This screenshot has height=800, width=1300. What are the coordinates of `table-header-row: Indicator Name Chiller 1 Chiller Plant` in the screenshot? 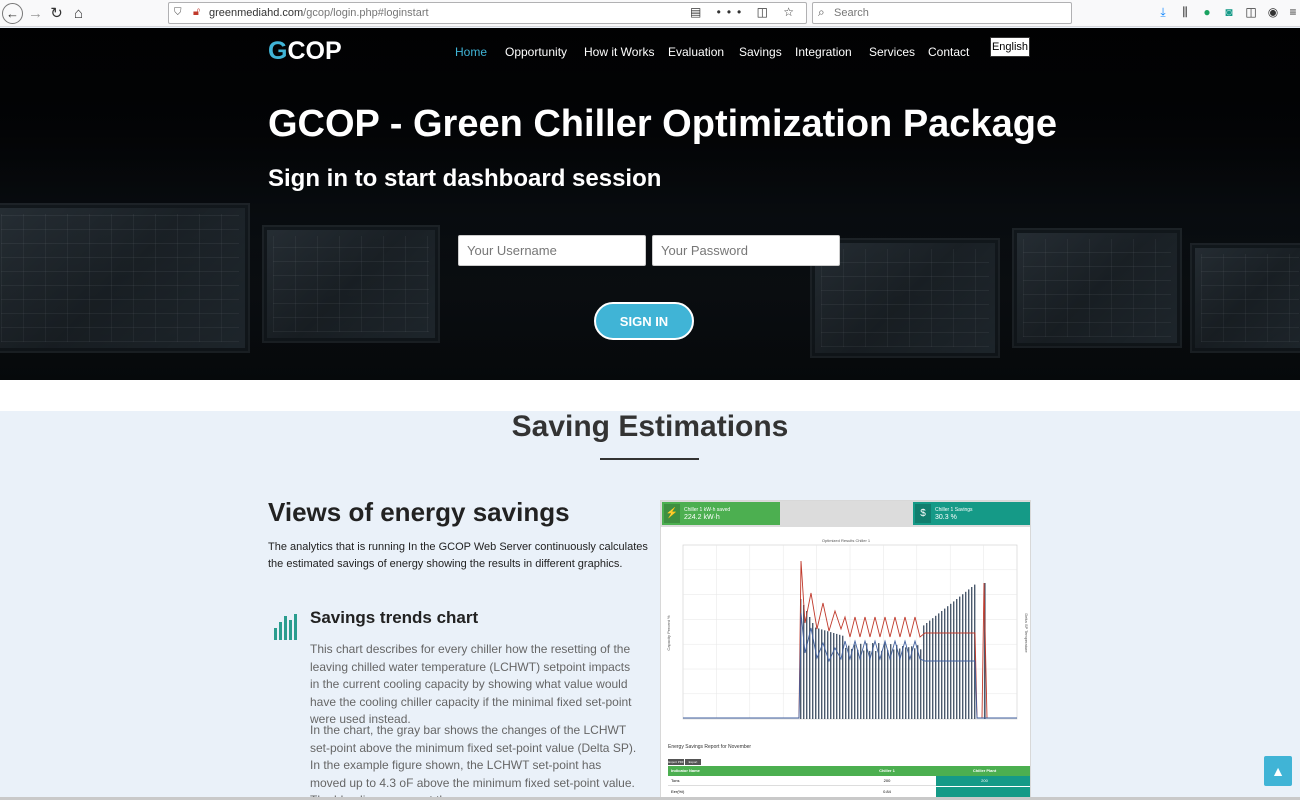 It's located at (849, 771).